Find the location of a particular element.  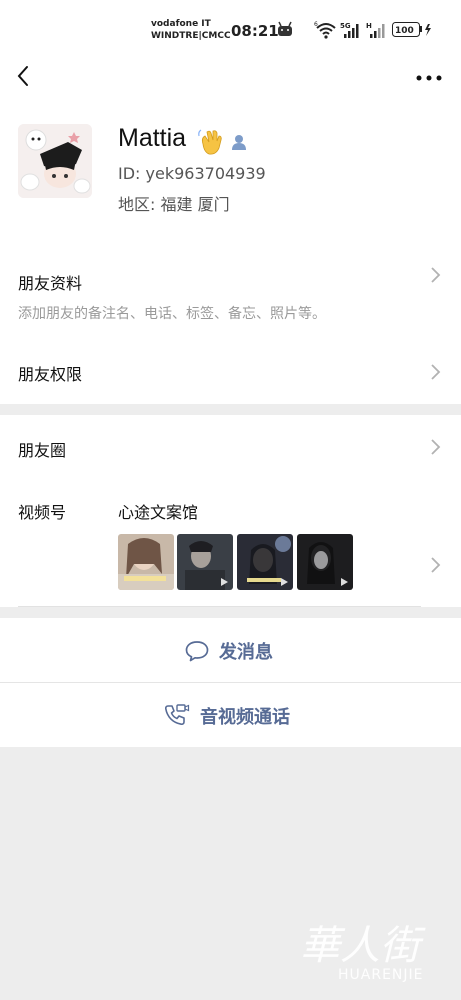

carrier-line1: vodafone IT is located at coordinates (181, 24).